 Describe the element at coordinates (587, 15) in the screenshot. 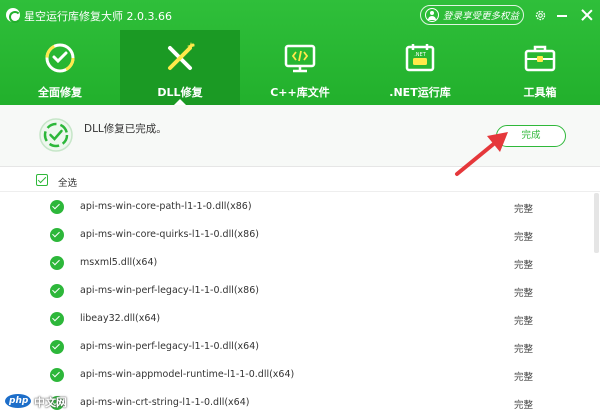

I see `close-icon` at that location.